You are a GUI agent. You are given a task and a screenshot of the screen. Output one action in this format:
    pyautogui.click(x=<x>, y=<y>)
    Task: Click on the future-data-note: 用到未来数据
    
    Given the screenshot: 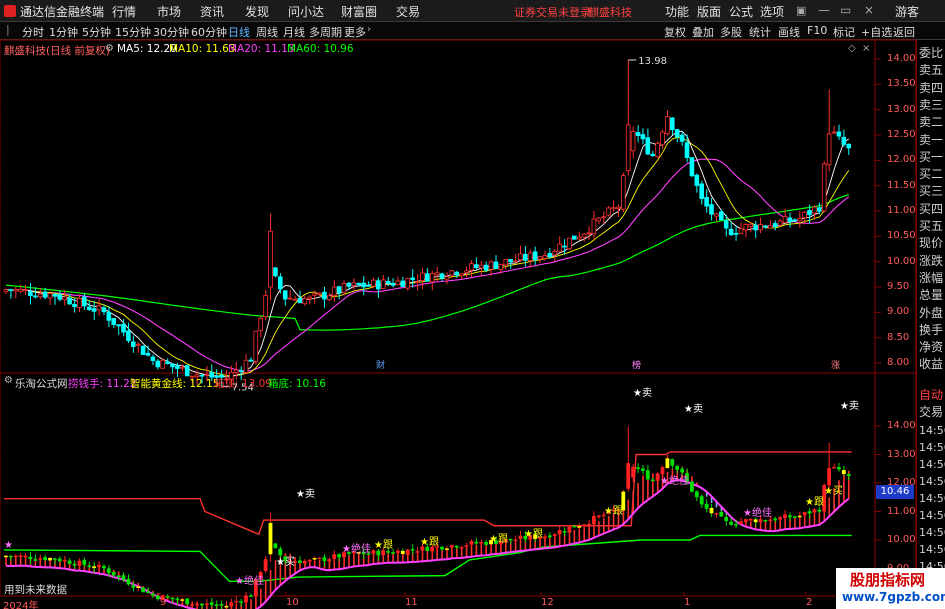 What is the action you would take?
    pyautogui.click(x=35, y=590)
    